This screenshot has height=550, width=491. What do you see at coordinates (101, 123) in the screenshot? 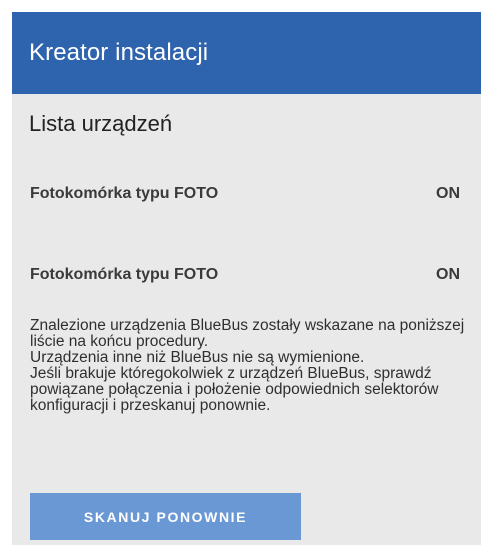
I see `device-list-title: Lista urządzeń` at bounding box center [101, 123].